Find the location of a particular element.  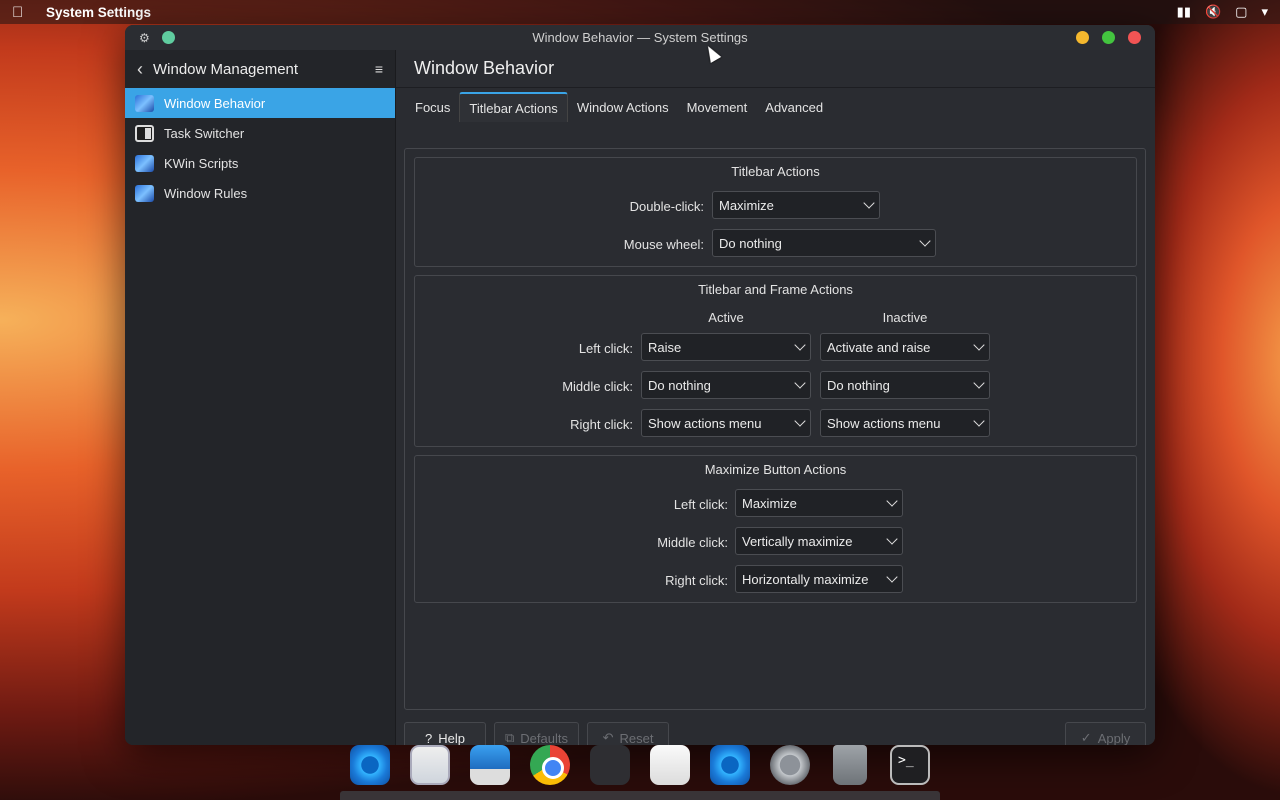

checkmark-icon: ✓ is located at coordinates (1086, 737).